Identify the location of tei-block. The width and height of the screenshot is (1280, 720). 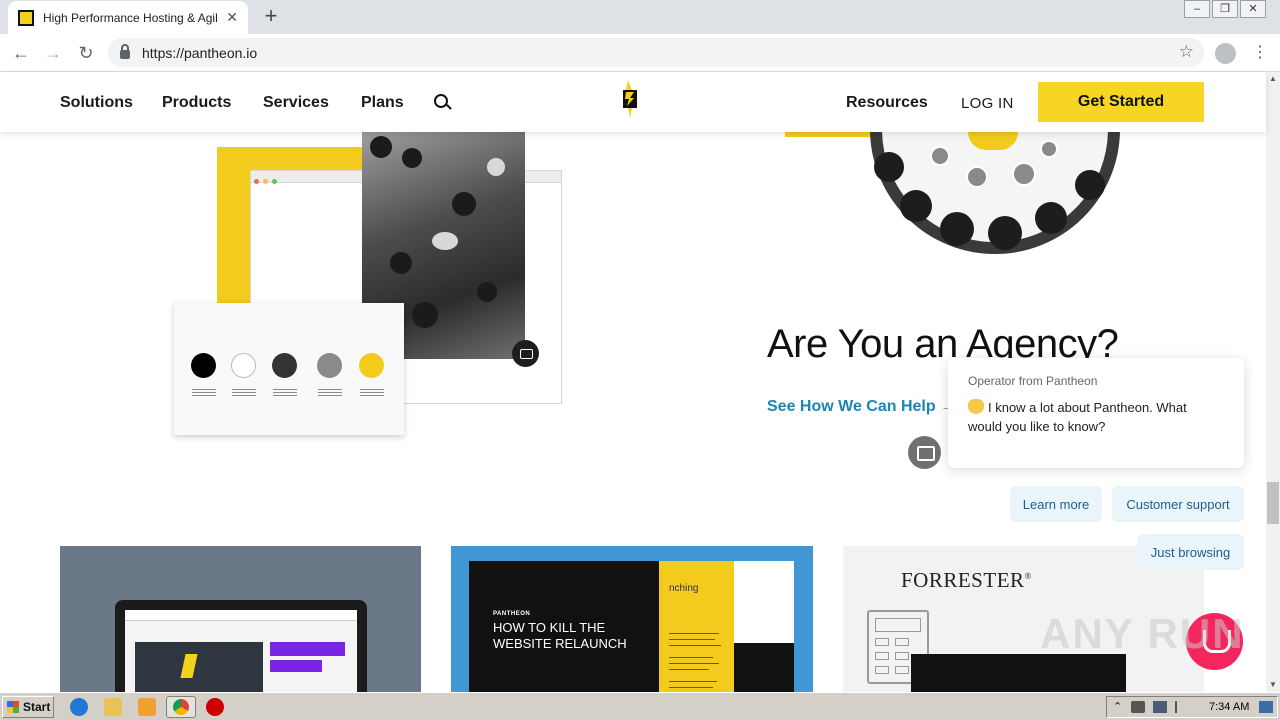
(1018, 673).